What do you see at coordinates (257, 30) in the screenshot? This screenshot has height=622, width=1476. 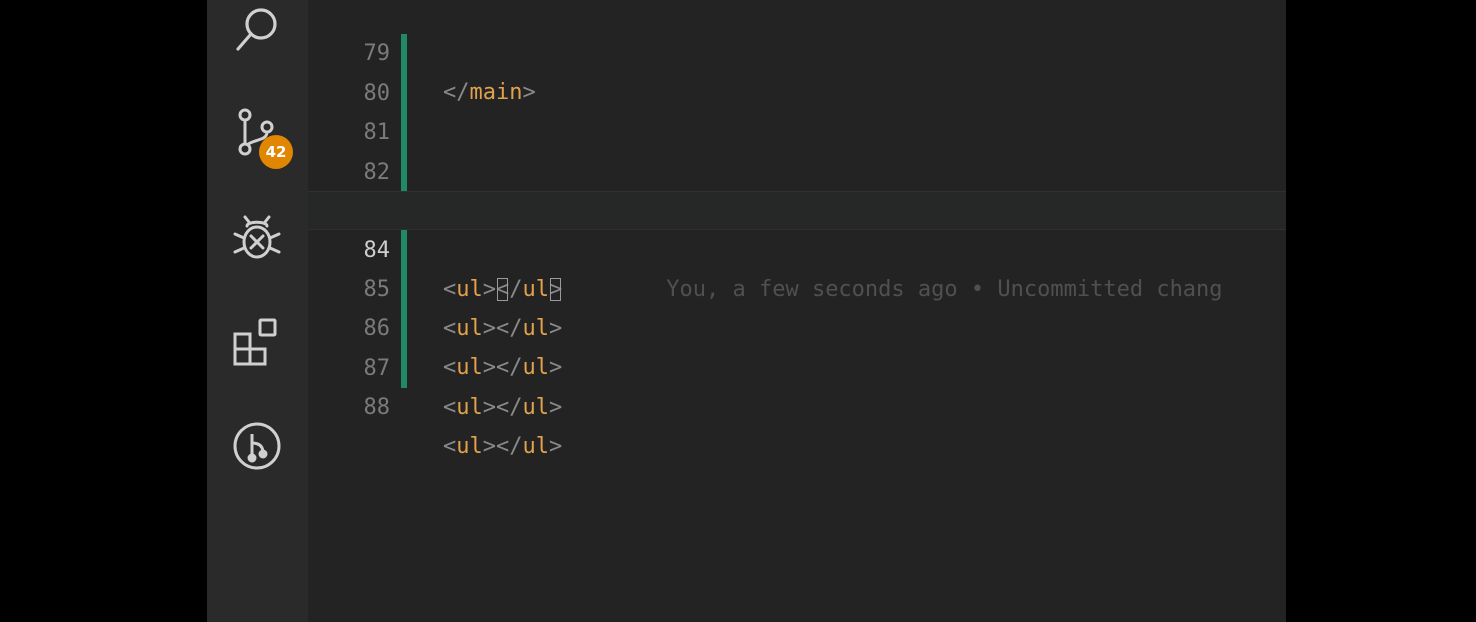 I see `search-icon` at bounding box center [257, 30].